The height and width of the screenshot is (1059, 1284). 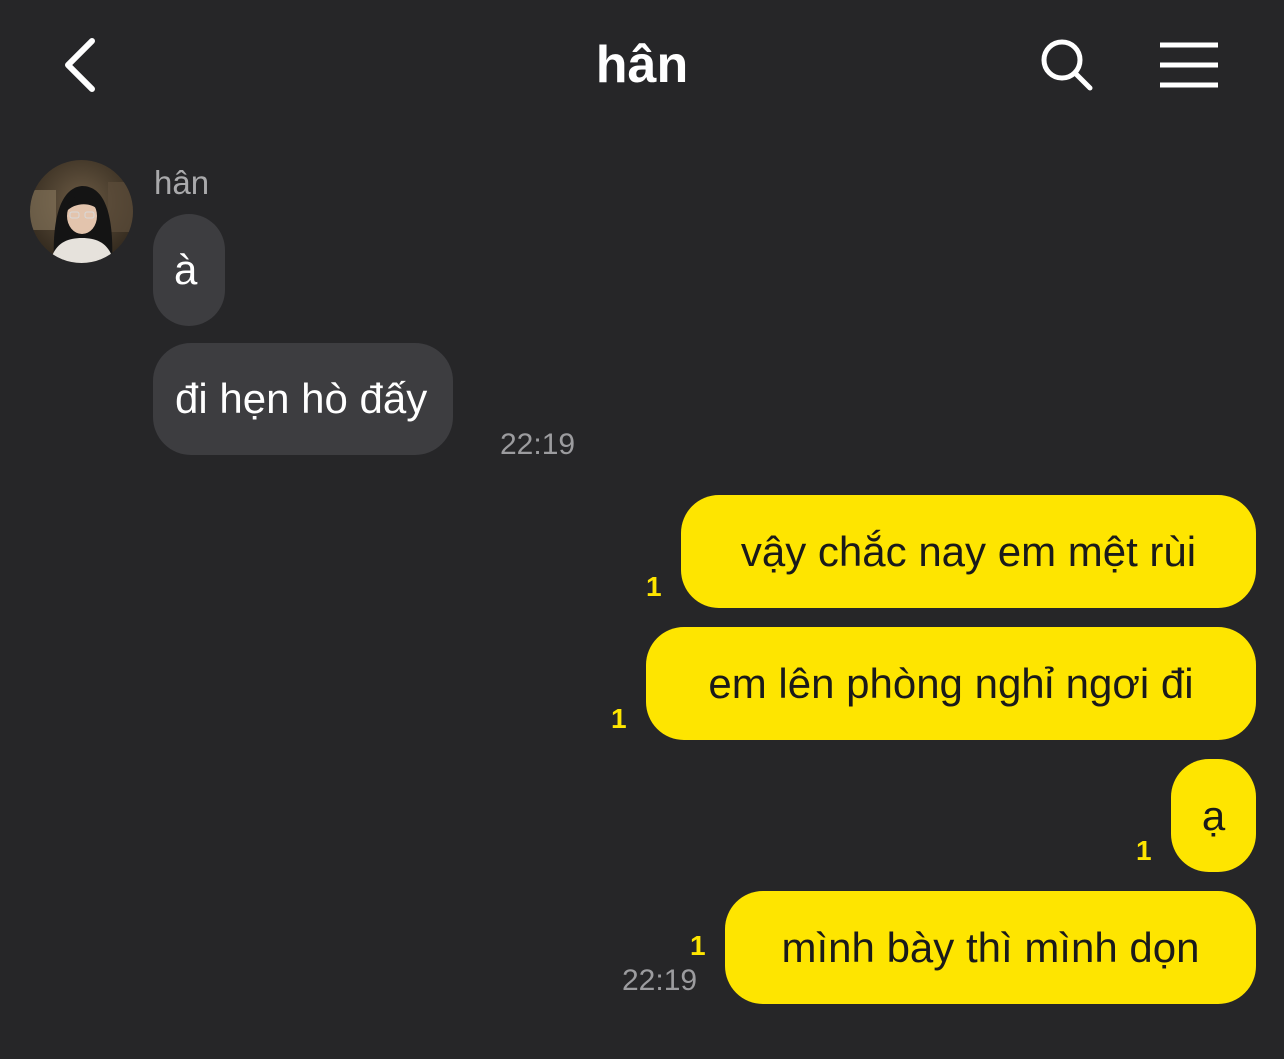 I want to click on sender-name: hân, so click(x=182, y=182).